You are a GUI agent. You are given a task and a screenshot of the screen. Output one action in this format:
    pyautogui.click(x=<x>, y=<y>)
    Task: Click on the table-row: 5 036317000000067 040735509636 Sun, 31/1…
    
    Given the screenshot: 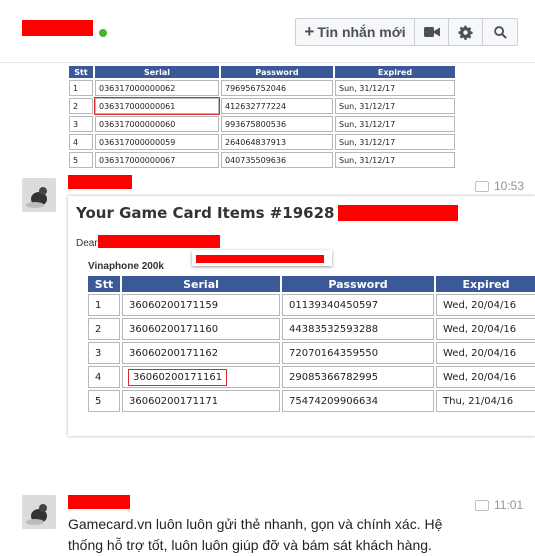 What is the action you would take?
    pyautogui.click(x=262, y=160)
    